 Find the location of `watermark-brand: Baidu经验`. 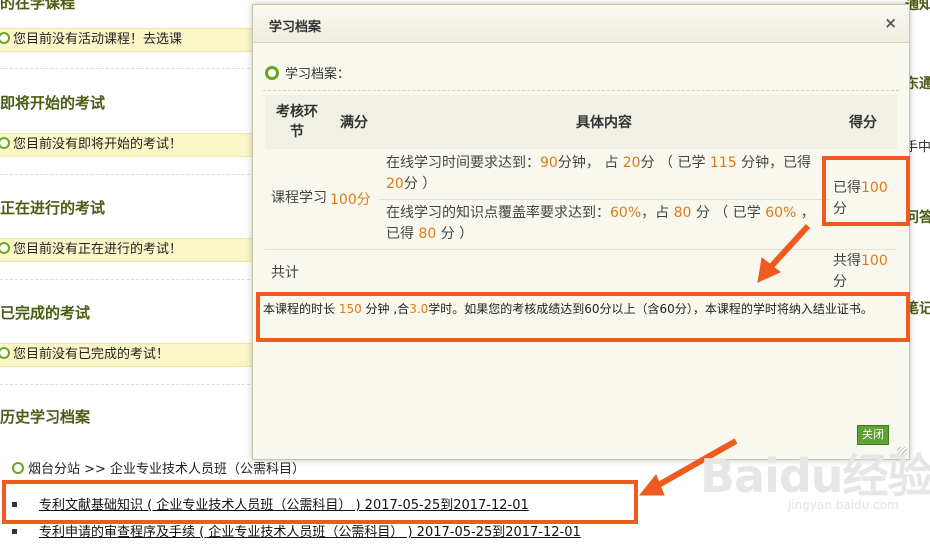

watermark-brand: Baidu经验 is located at coordinates (815, 476).